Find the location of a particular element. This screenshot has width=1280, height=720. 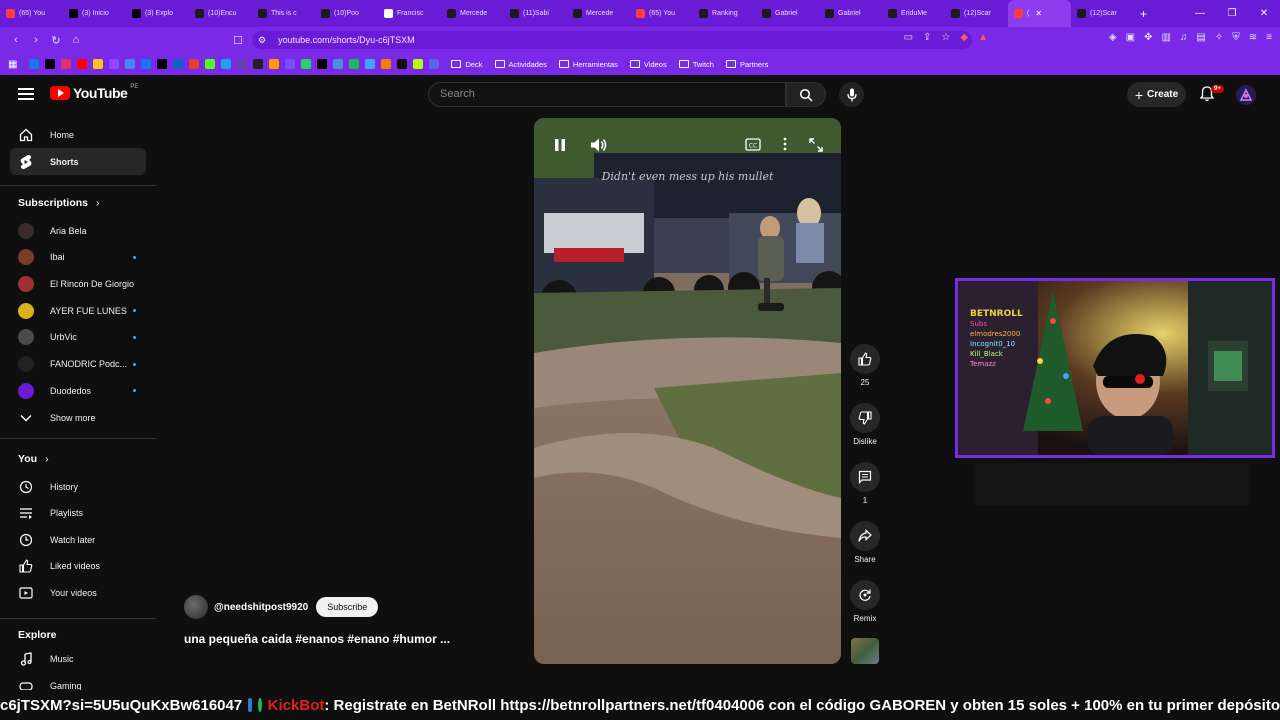

more-options-icon is located at coordinates (785, 144).